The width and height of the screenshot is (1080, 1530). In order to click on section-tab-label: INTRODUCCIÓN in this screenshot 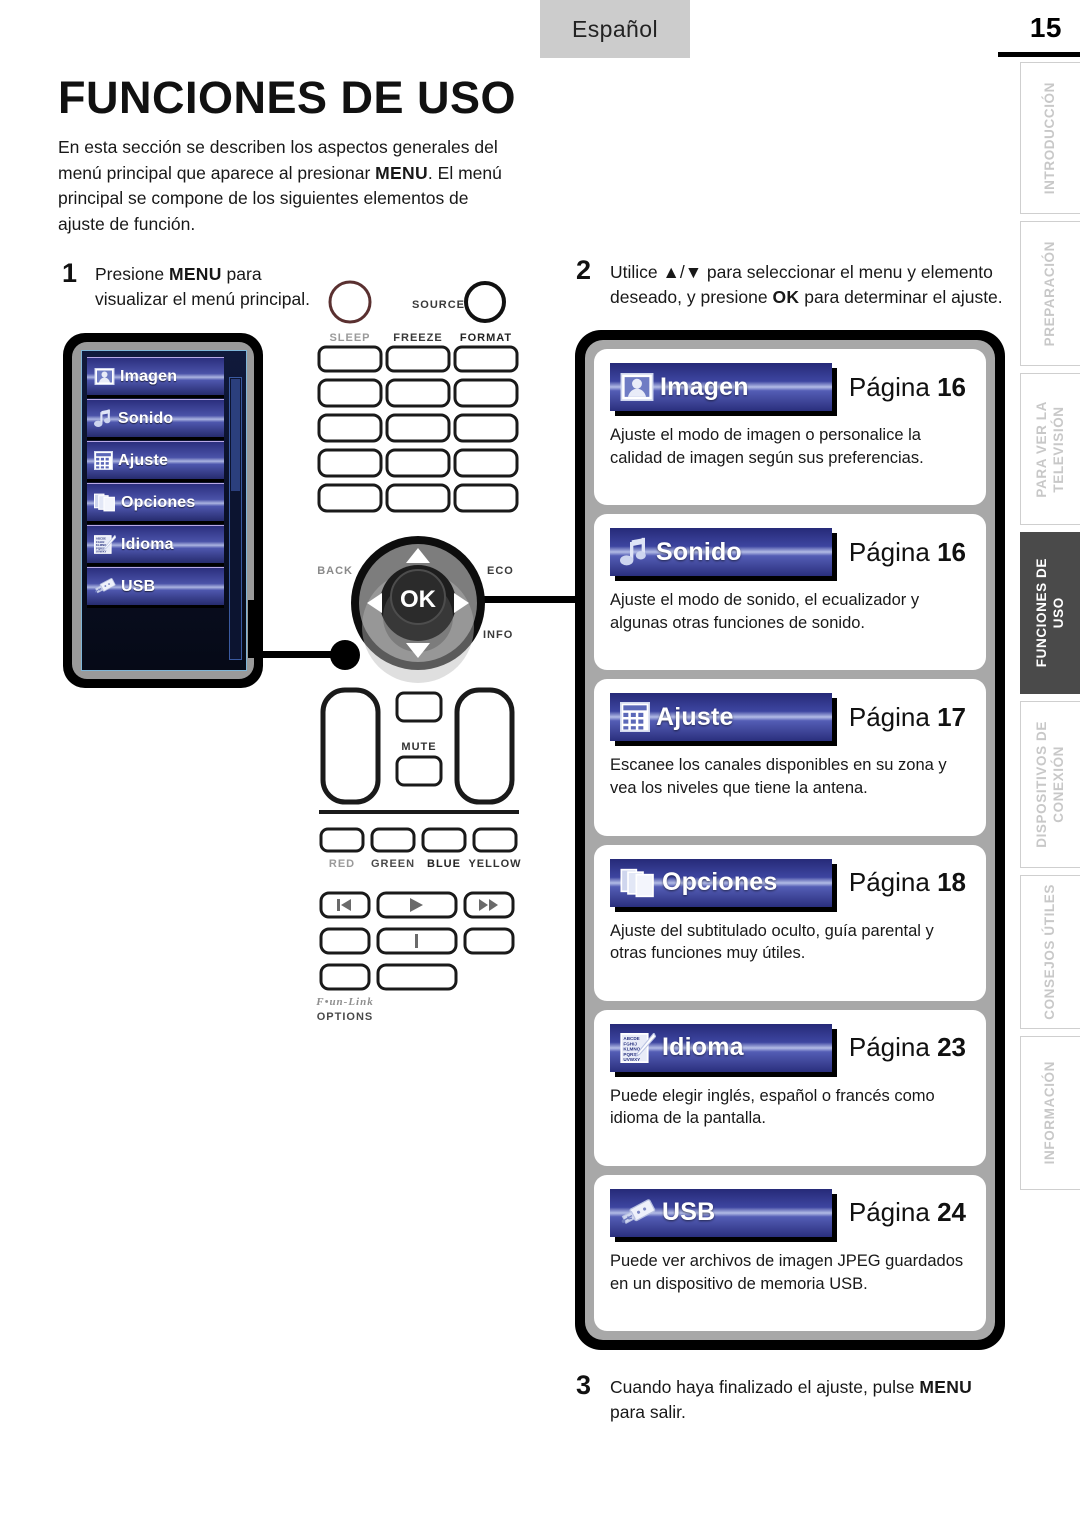, I will do `click(1050, 138)`.